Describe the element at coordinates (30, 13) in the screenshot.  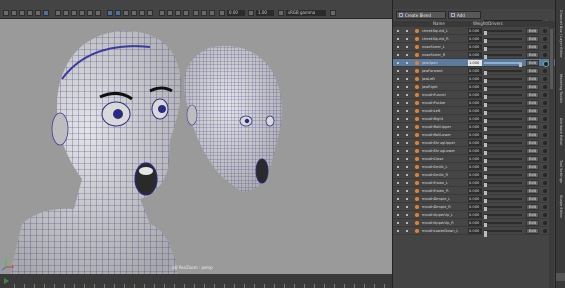
I see `image-plane-icon` at that location.